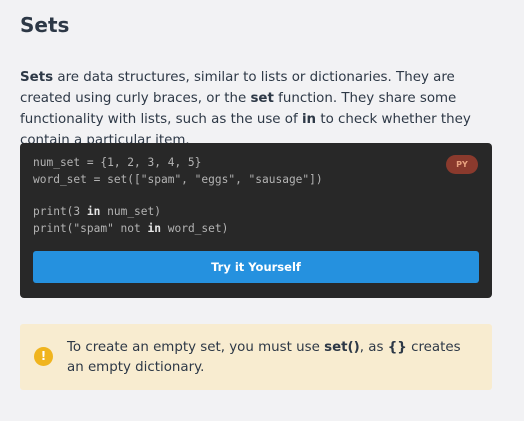 This screenshot has height=421, width=524. I want to click on note-strong-set: set(), so click(342, 347).